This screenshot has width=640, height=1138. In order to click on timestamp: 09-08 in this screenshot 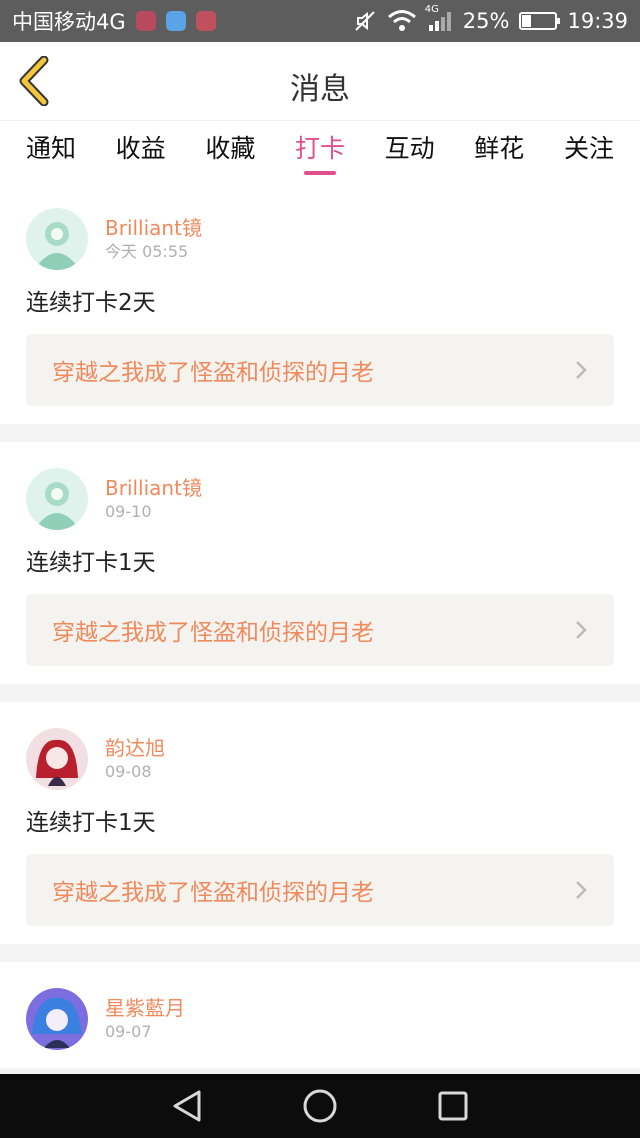, I will do `click(128, 771)`.